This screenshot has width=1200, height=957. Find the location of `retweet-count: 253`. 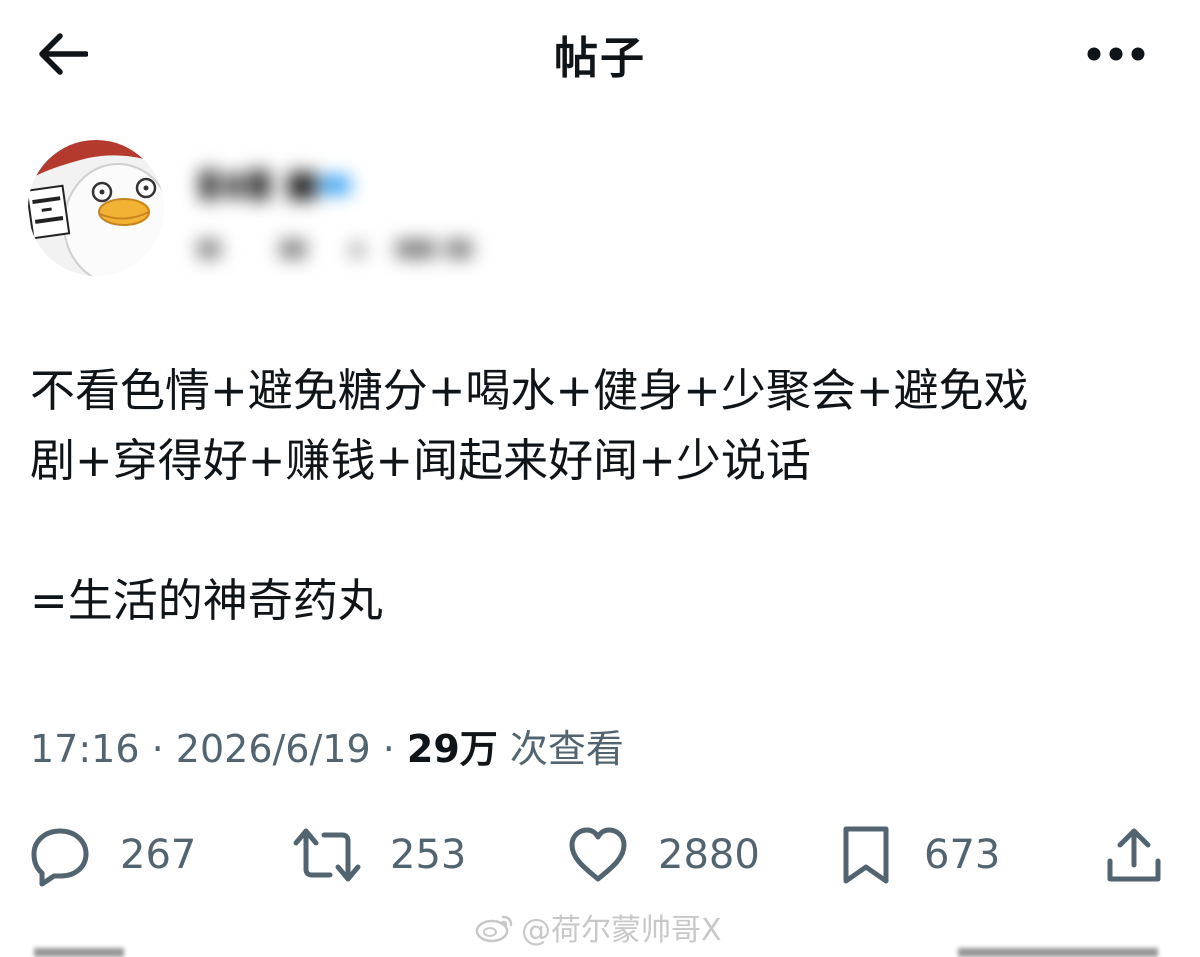

retweet-count: 253 is located at coordinates (428, 855).